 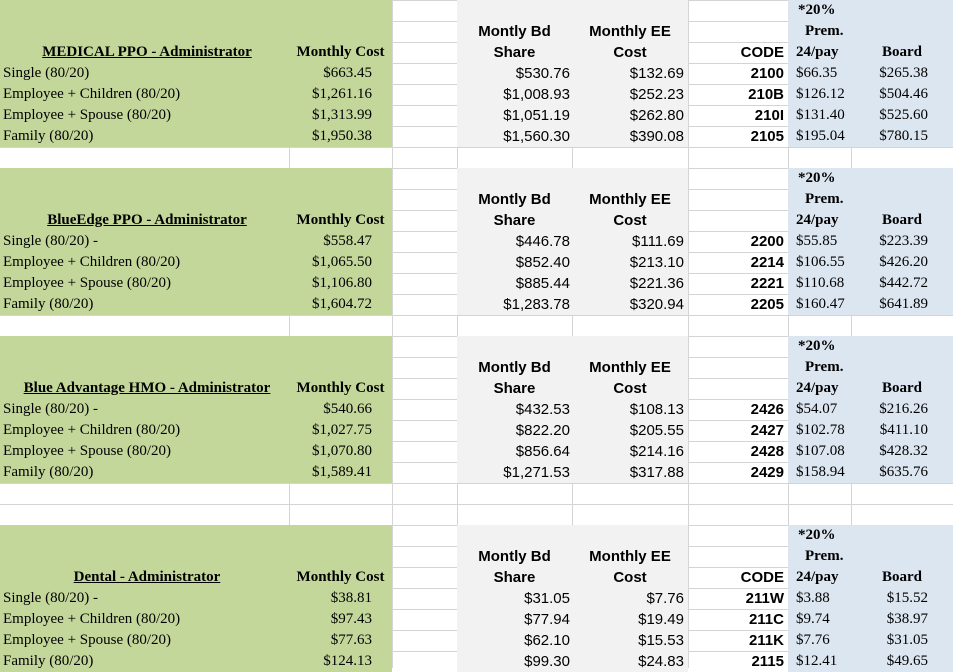 I want to click on board-share-value: $885.44, so click(x=513, y=283).